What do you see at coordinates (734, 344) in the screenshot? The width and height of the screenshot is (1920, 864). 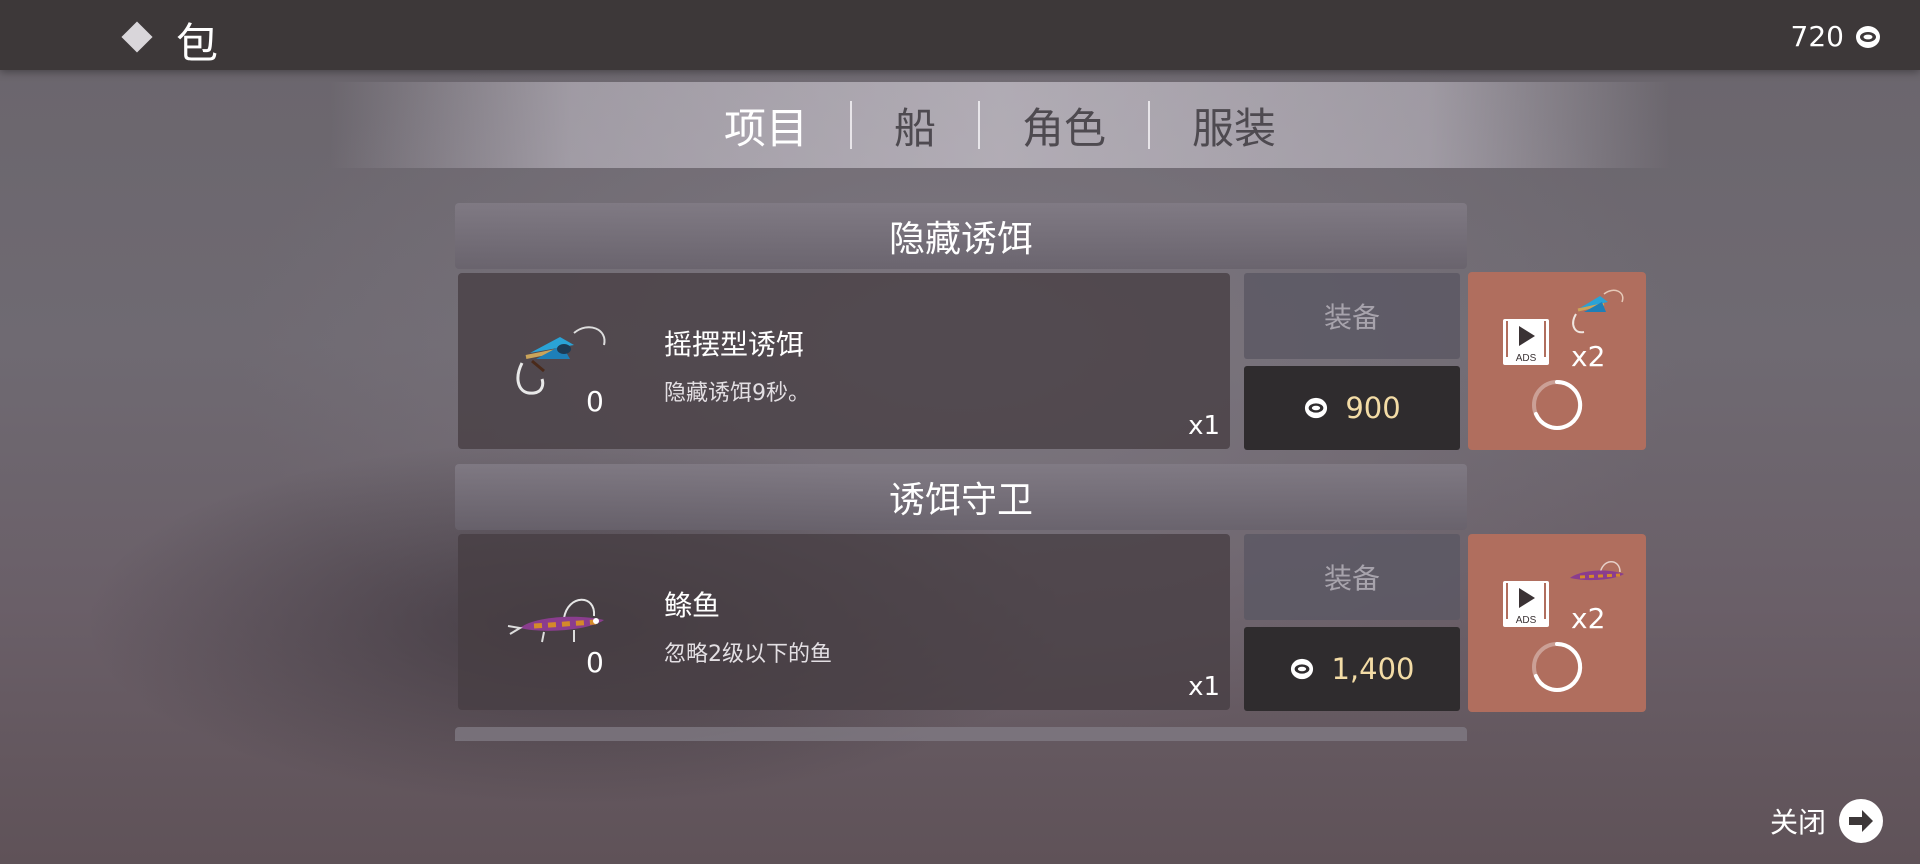 I see `item-name: 摇摆型诱饵` at bounding box center [734, 344].